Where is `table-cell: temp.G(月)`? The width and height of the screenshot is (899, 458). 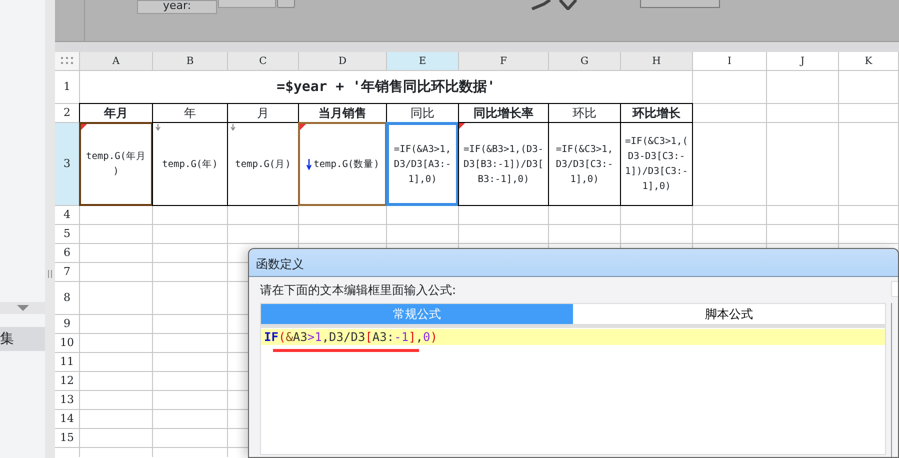 table-cell: temp.G(月) is located at coordinates (263, 164).